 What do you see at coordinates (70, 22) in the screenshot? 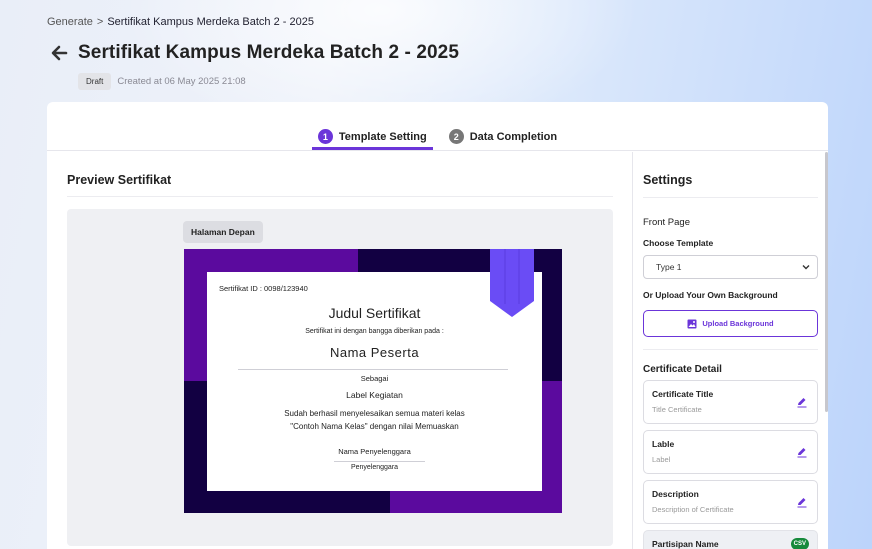
I see `breadcrumb-root: Generate` at bounding box center [70, 22].